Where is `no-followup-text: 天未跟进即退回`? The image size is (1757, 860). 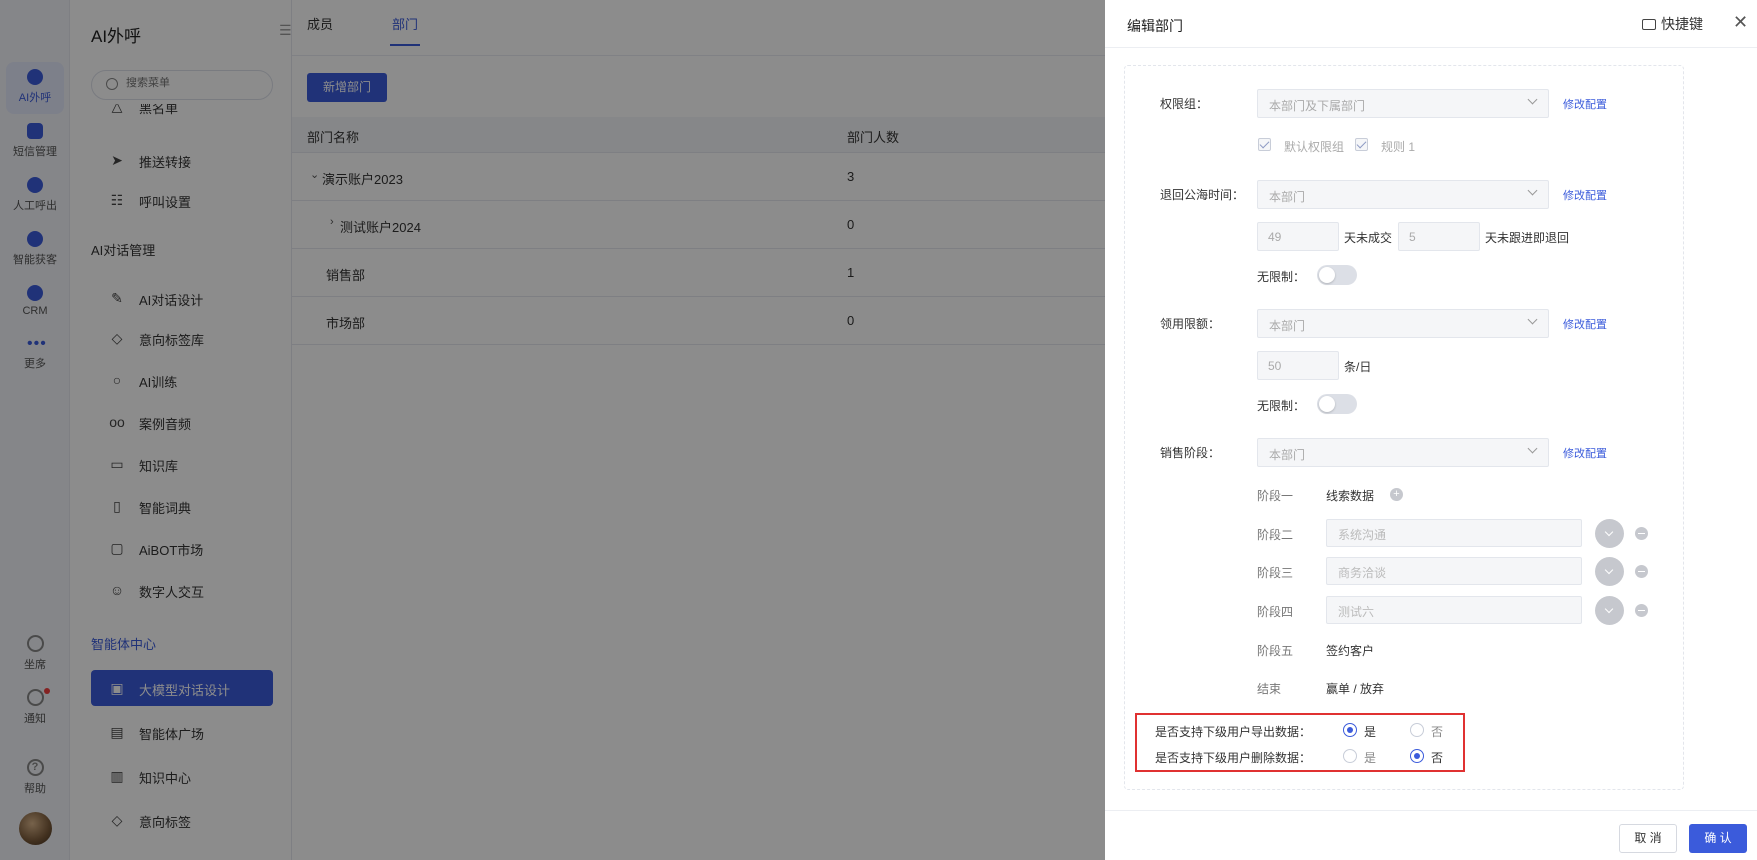
no-followup-text: 天未跟进即退回 is located at coordinates (1527, 238).